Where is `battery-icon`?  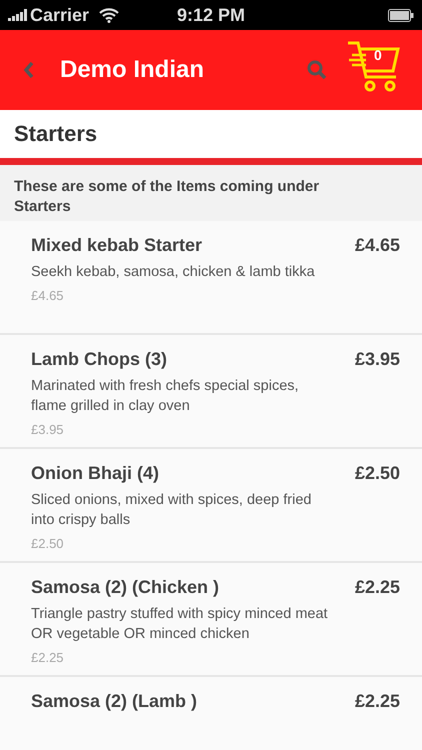
battery-icon is located at coordinates (401, 15).